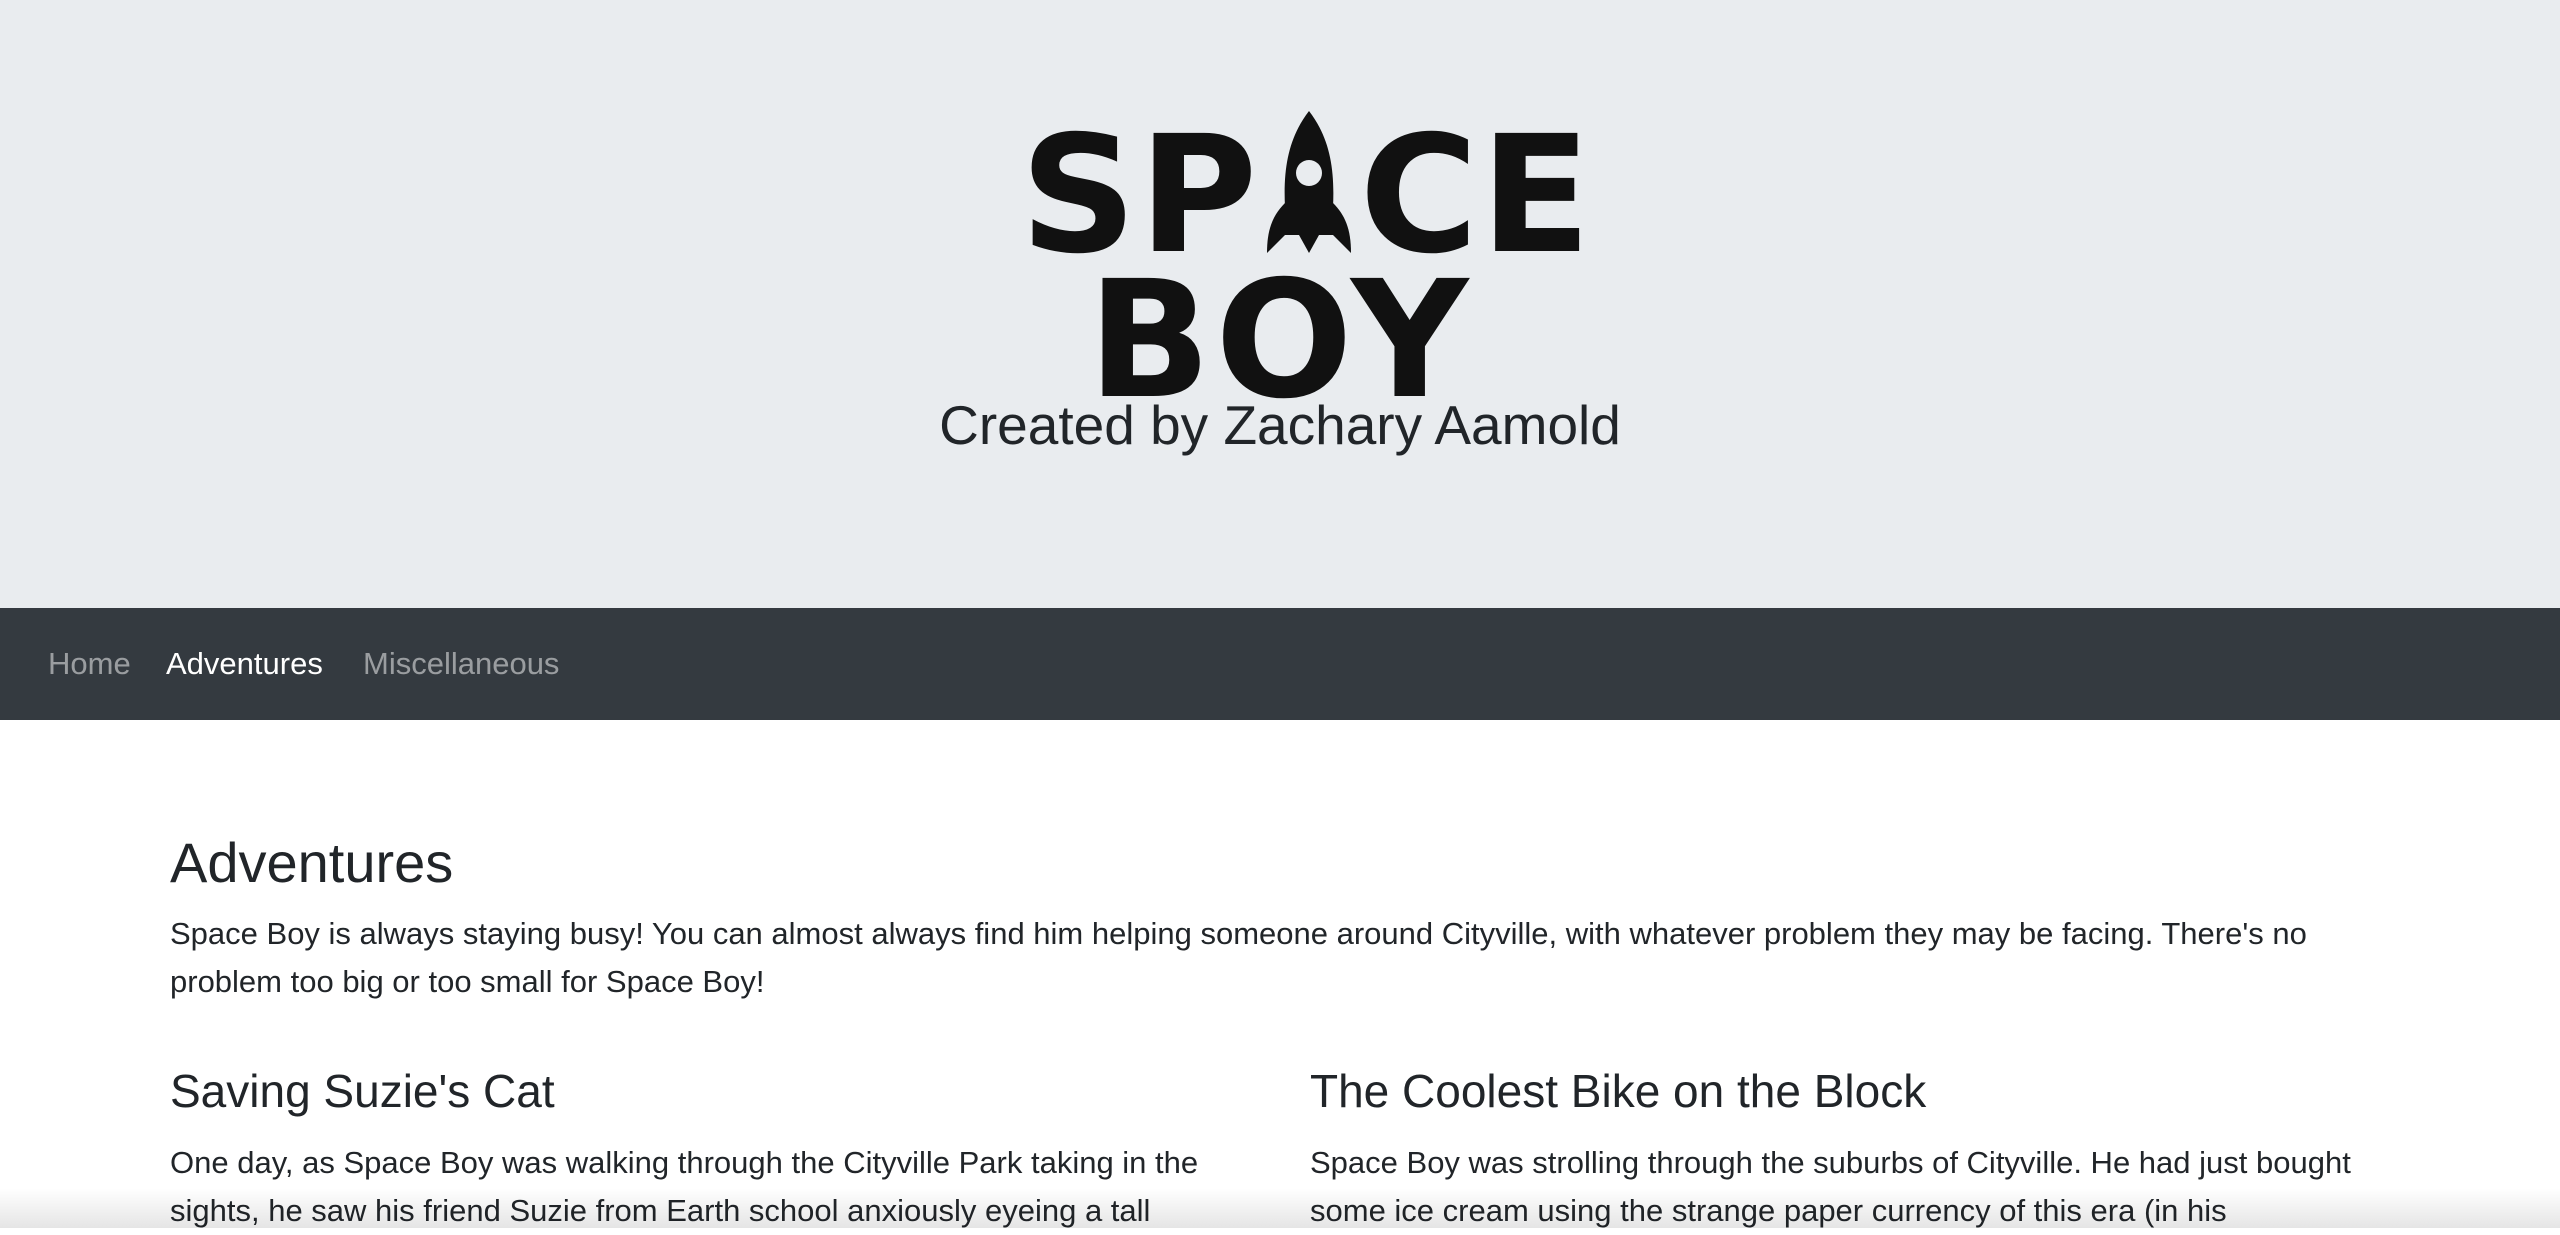  I want to click on space-boy-logo: SP CE BOY, so click(1305, 266).